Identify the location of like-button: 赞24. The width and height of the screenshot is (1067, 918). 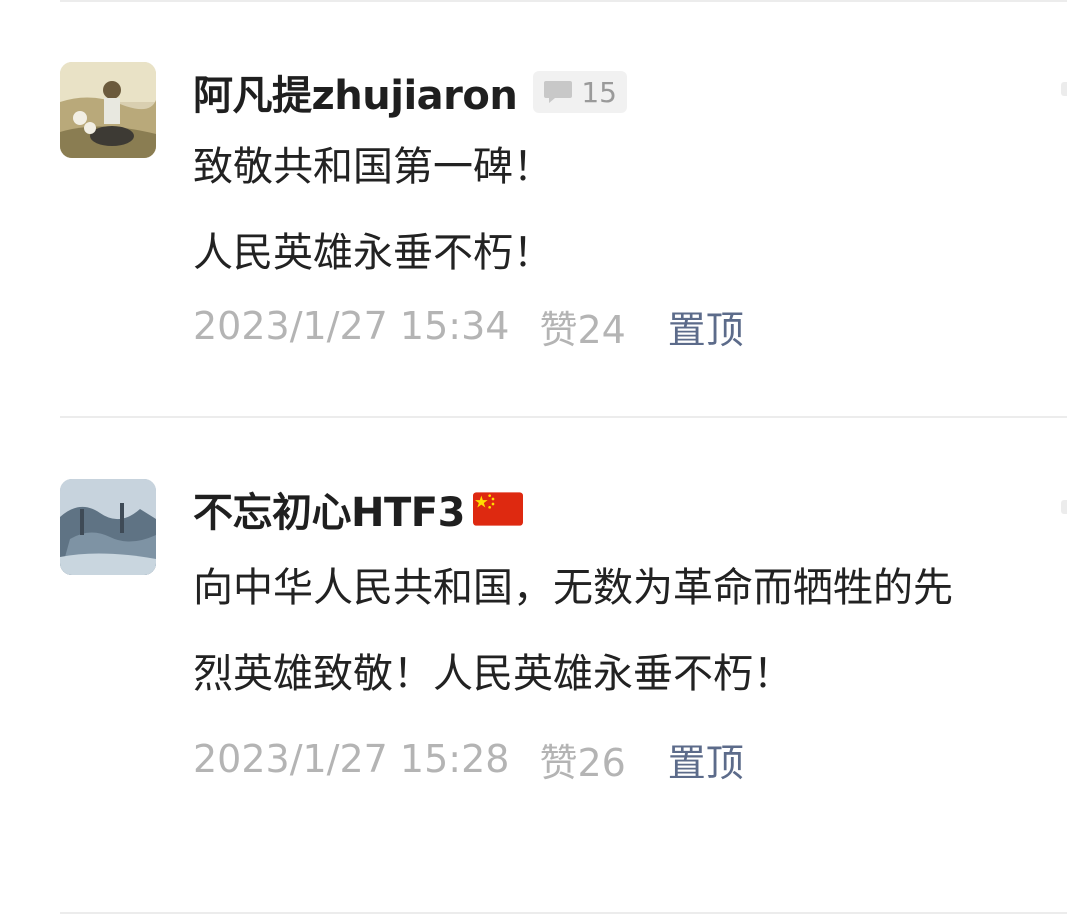
(582, 326).